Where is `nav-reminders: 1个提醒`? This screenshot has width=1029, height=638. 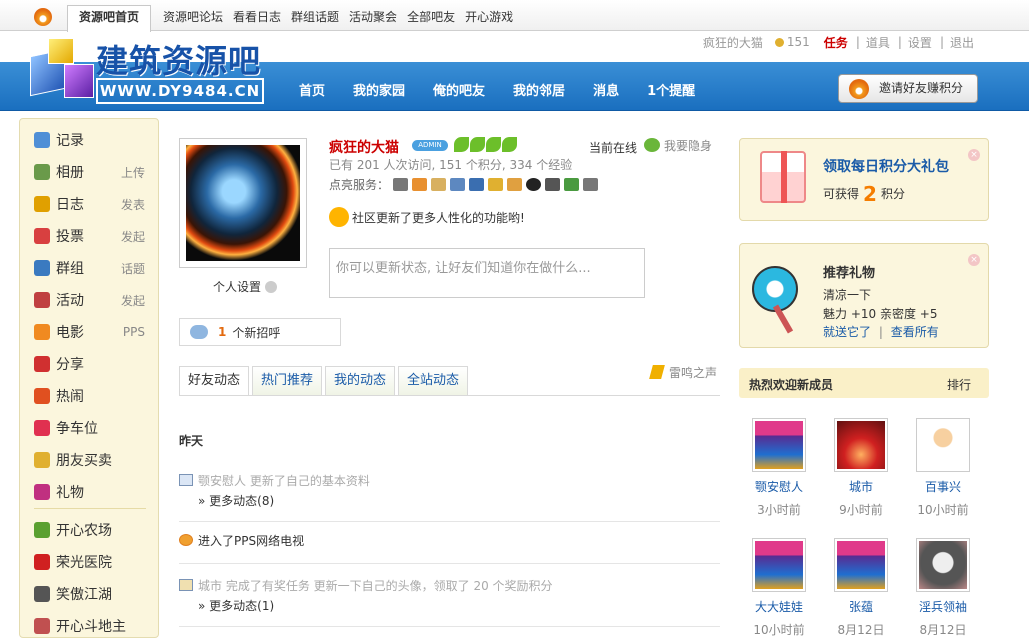
nav-reminders: 1个提醒 is located at coordinates (671, 89).